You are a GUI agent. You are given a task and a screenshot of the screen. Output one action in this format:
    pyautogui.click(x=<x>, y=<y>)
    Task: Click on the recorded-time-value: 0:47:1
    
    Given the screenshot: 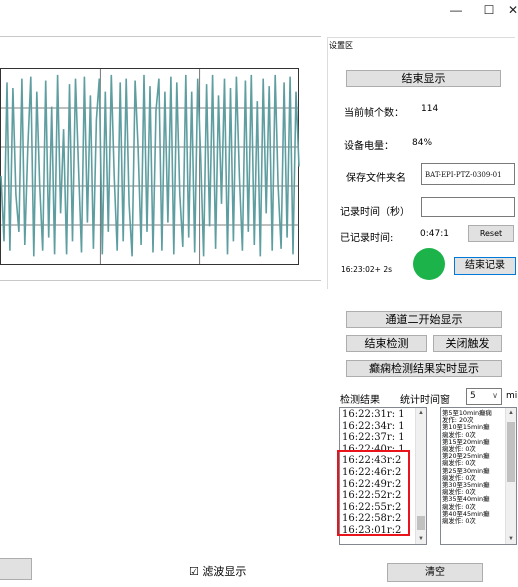 What is the action you would take?
    pyautogui.click(x=434, y=234)
    